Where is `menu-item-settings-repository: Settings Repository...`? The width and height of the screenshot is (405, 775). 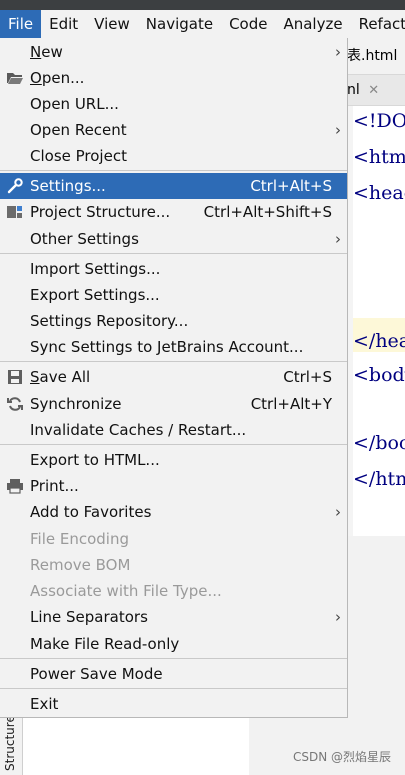 menu-item-settings-repository: Settings Repository... is located at coordinates (173, 321).